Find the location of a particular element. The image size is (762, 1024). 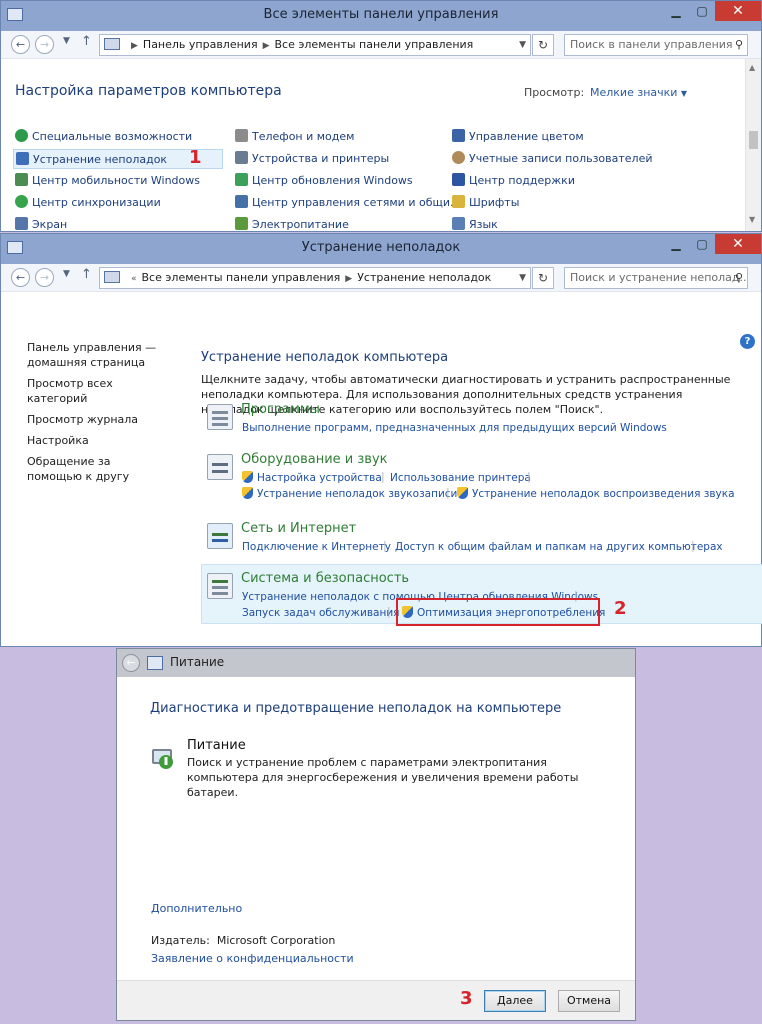

hardware-sound-icon is located at coordinates (220, 467).